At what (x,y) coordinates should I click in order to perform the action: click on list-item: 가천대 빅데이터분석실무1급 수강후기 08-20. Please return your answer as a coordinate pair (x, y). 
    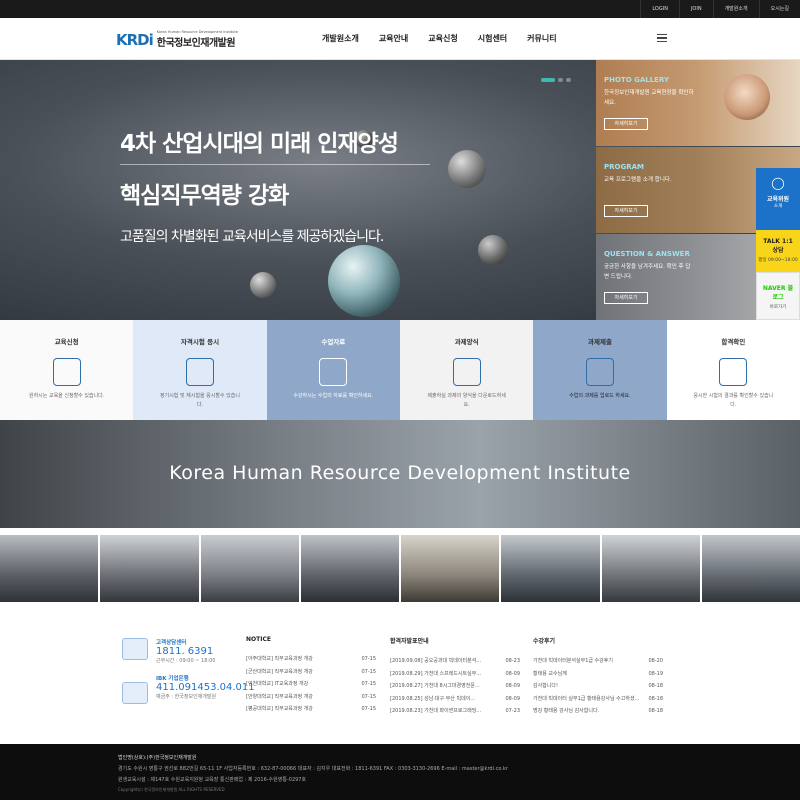
    Looking at the image, I should click on (598, 661).